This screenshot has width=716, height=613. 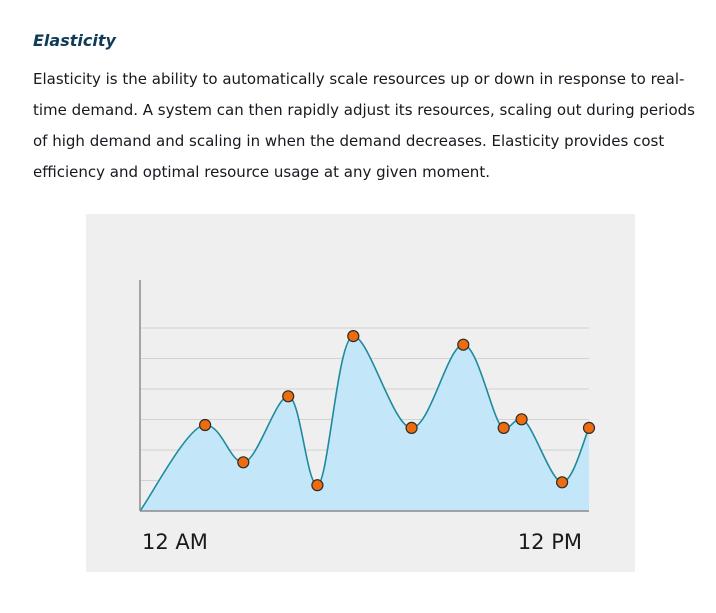 What do you see at coordinates (550, 542) in the screenshot?
I see `x-tick-label: 12 PM` at bounding box center [550, 542].